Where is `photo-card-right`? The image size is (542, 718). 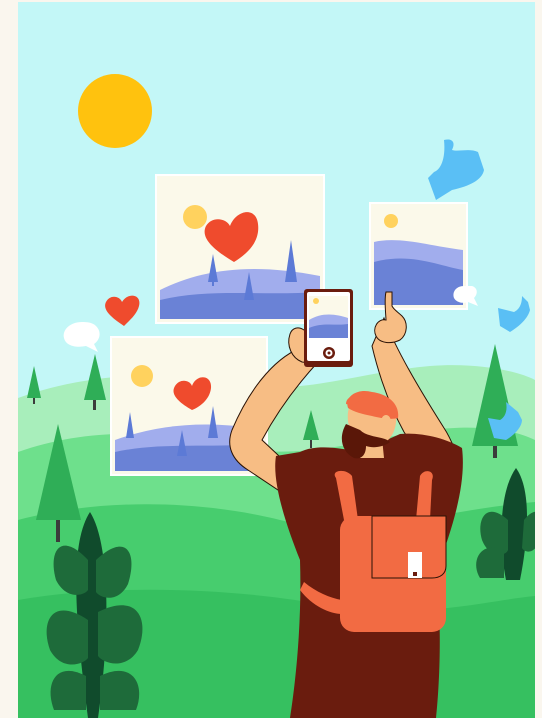 photo-card-right is located at coordinates (418, 256).